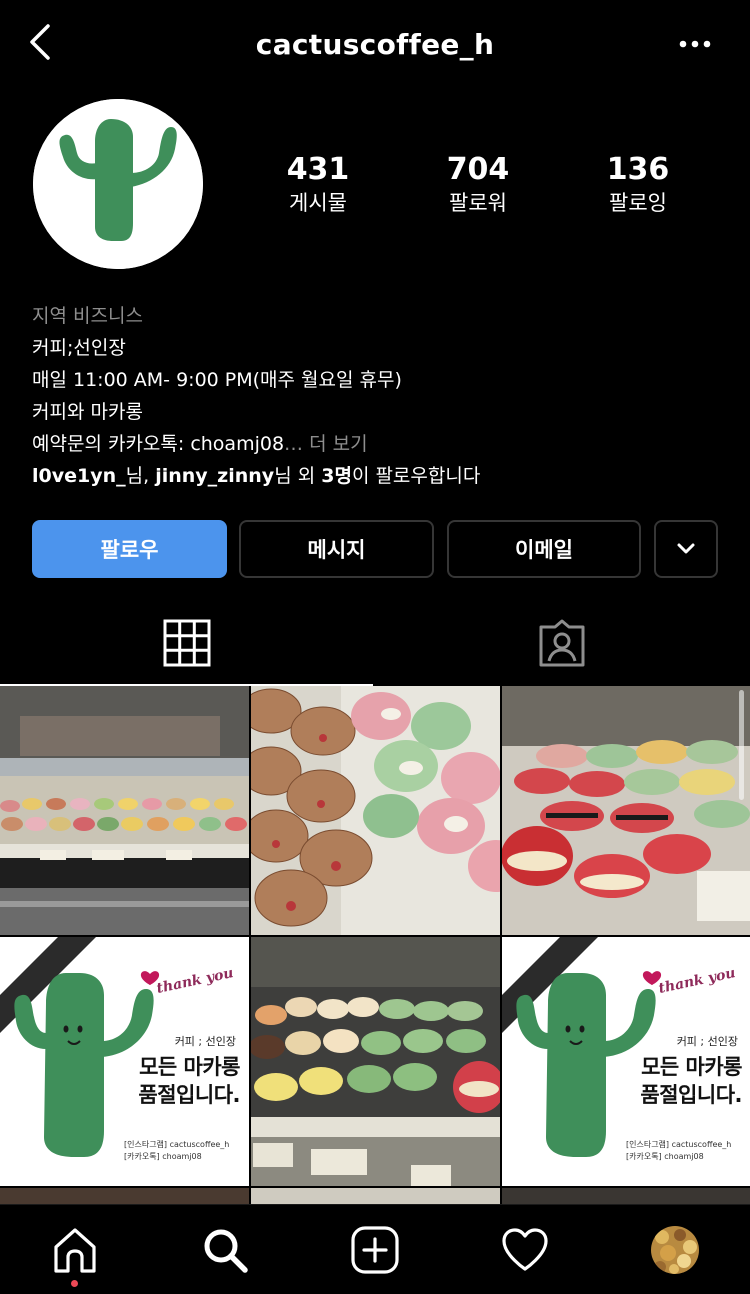  What do you see at coordinates (129, 549) in the screenshot?
I see `follow-button: 팔로우` at bounding box center [129, 549].